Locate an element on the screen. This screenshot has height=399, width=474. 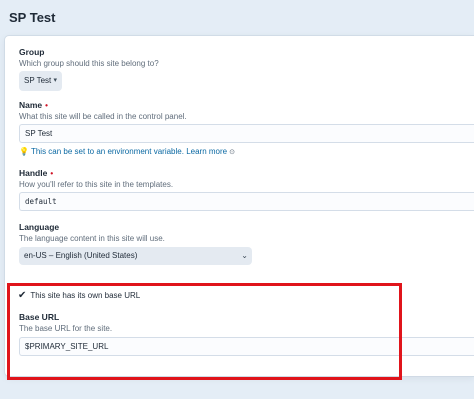
own-base-url-checkbox: ✔ This site has its own base URL is located at coordinates (79, 295).